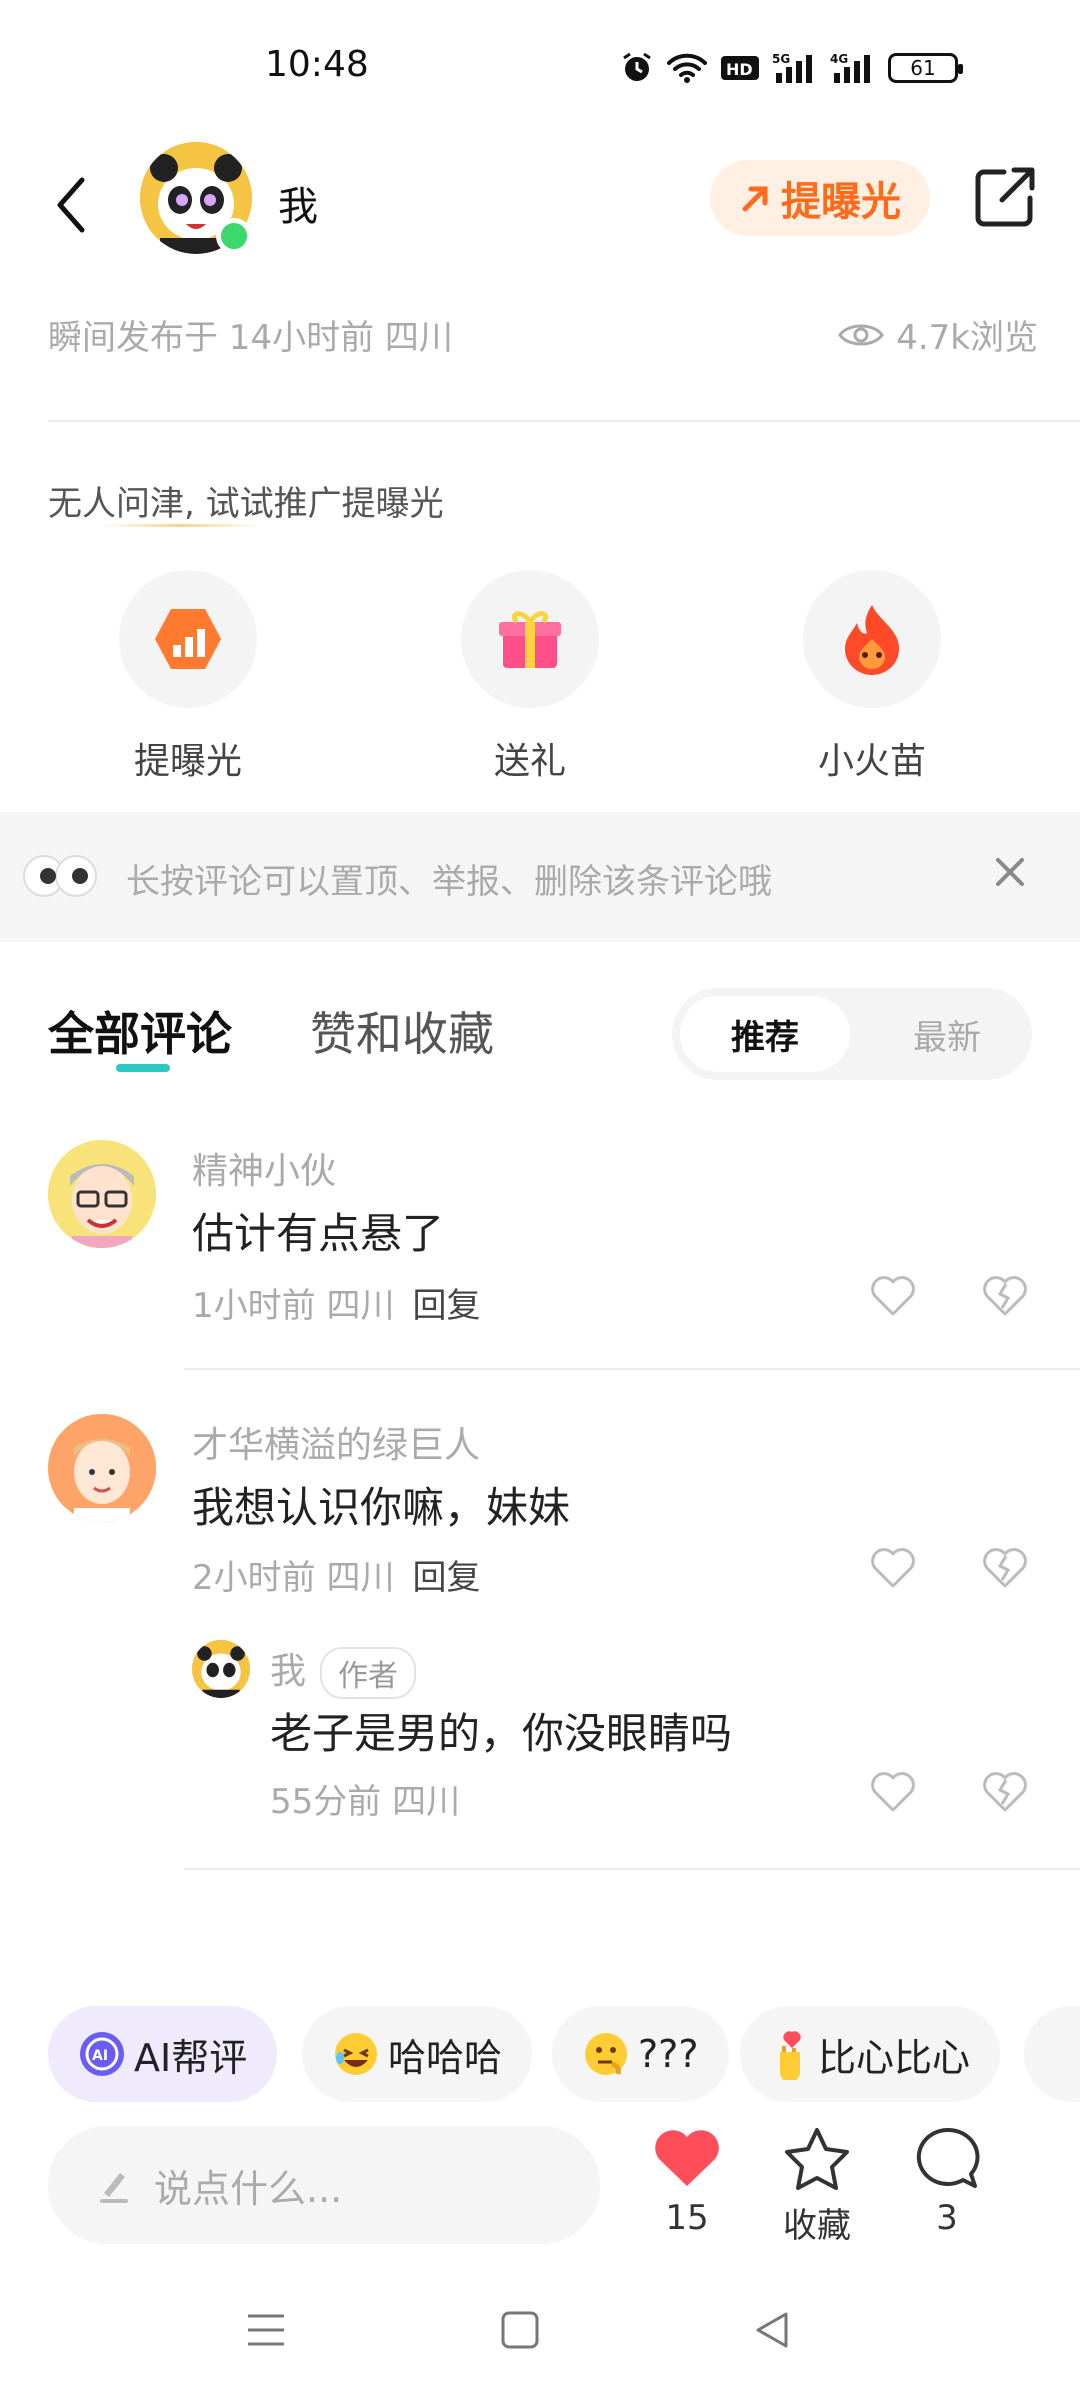  I want to click on divider, so click(564, 421).